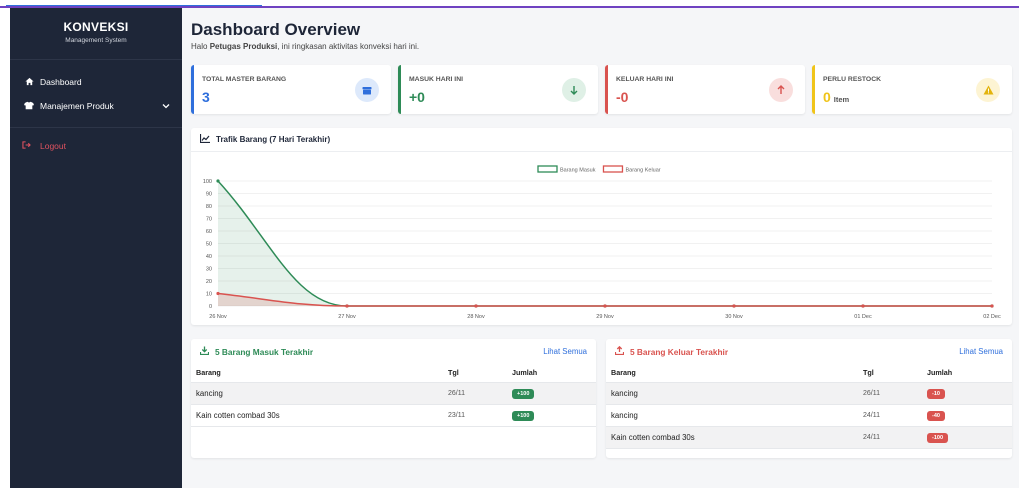 This screenshot has height=488, width=1019. Describe the element at coordinates (29, 106) in the screenshot. I see `shirt-icon` at that location.